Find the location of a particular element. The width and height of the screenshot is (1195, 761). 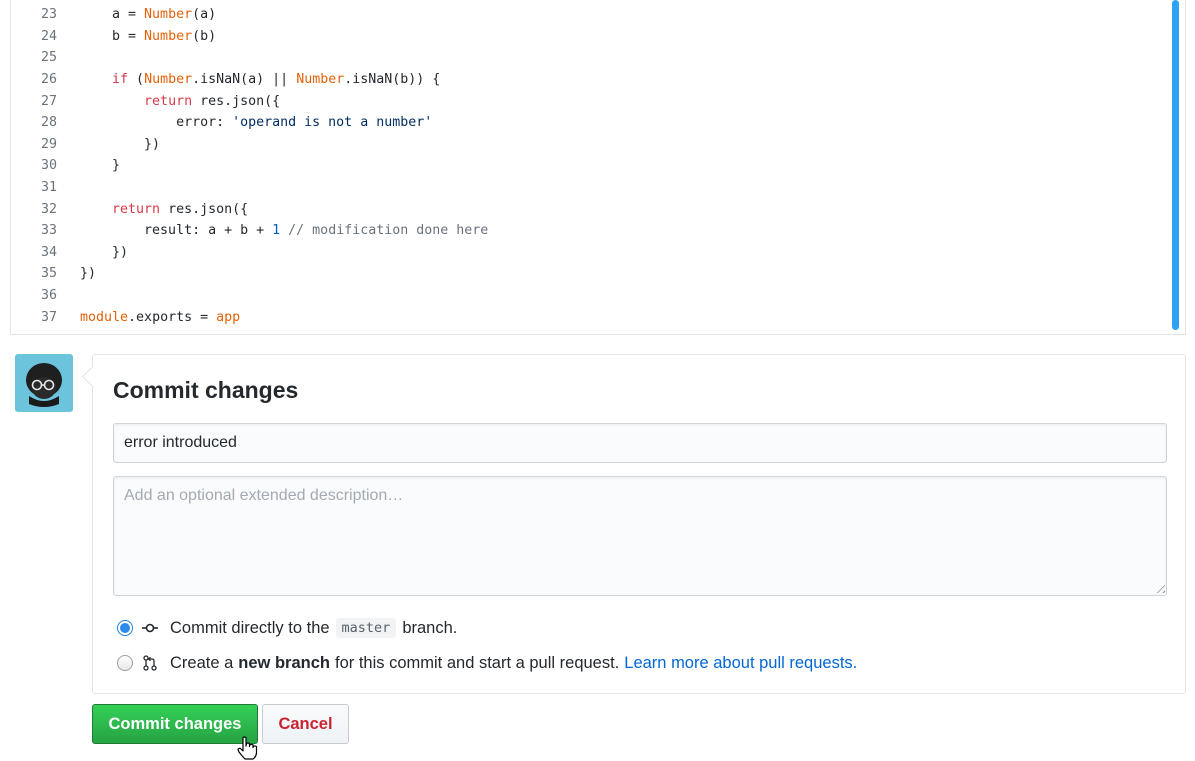

commit-summary-input is located at coordinates (640, 443).